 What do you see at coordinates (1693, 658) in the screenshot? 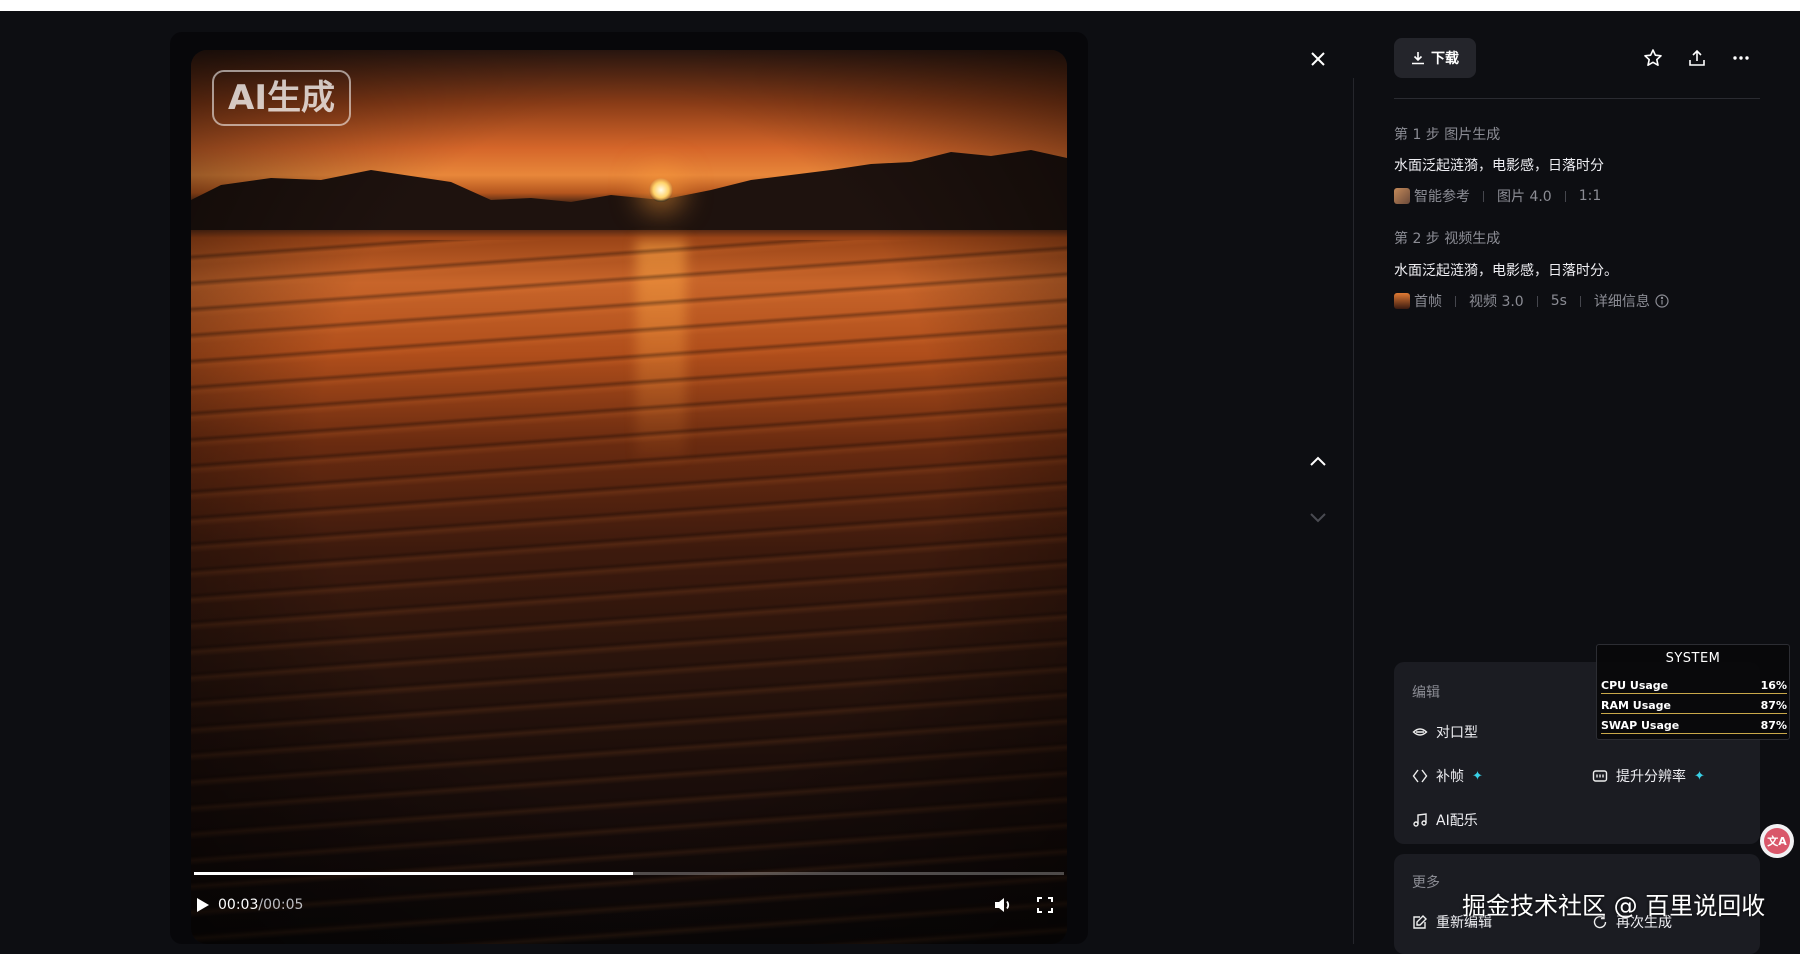
I see `system-monitor-title: SYSTEM` at bounding box center [1693, 658].